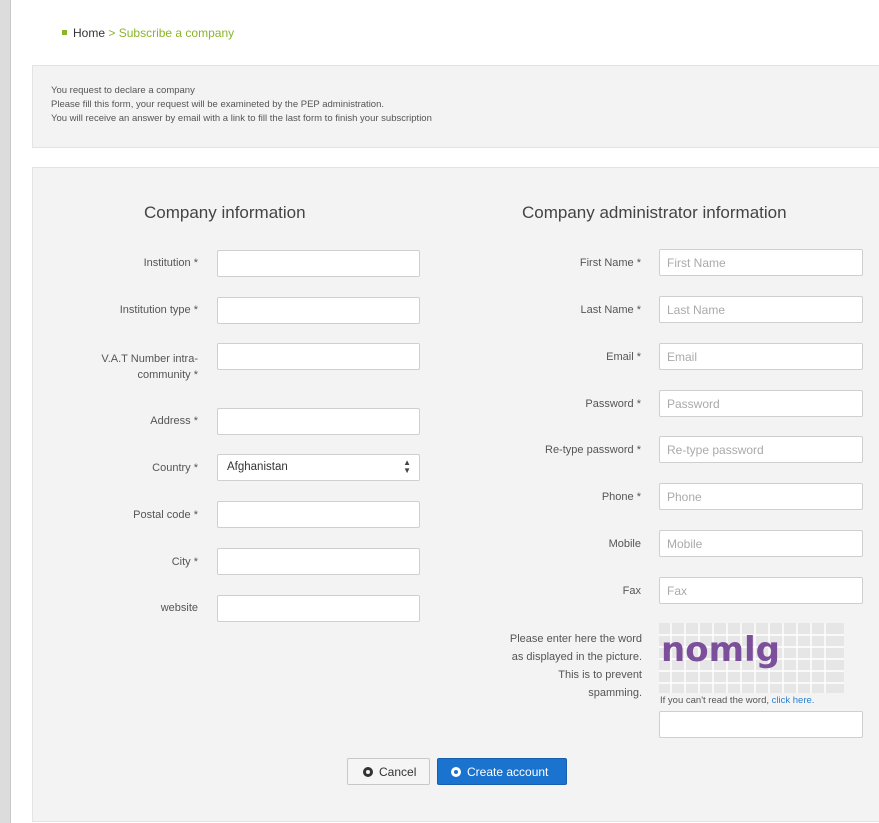 This screenshot has width=879, height=823. Describe the element at coordinates (318, 263) in the screenshot. I see `institution-input` at that location.